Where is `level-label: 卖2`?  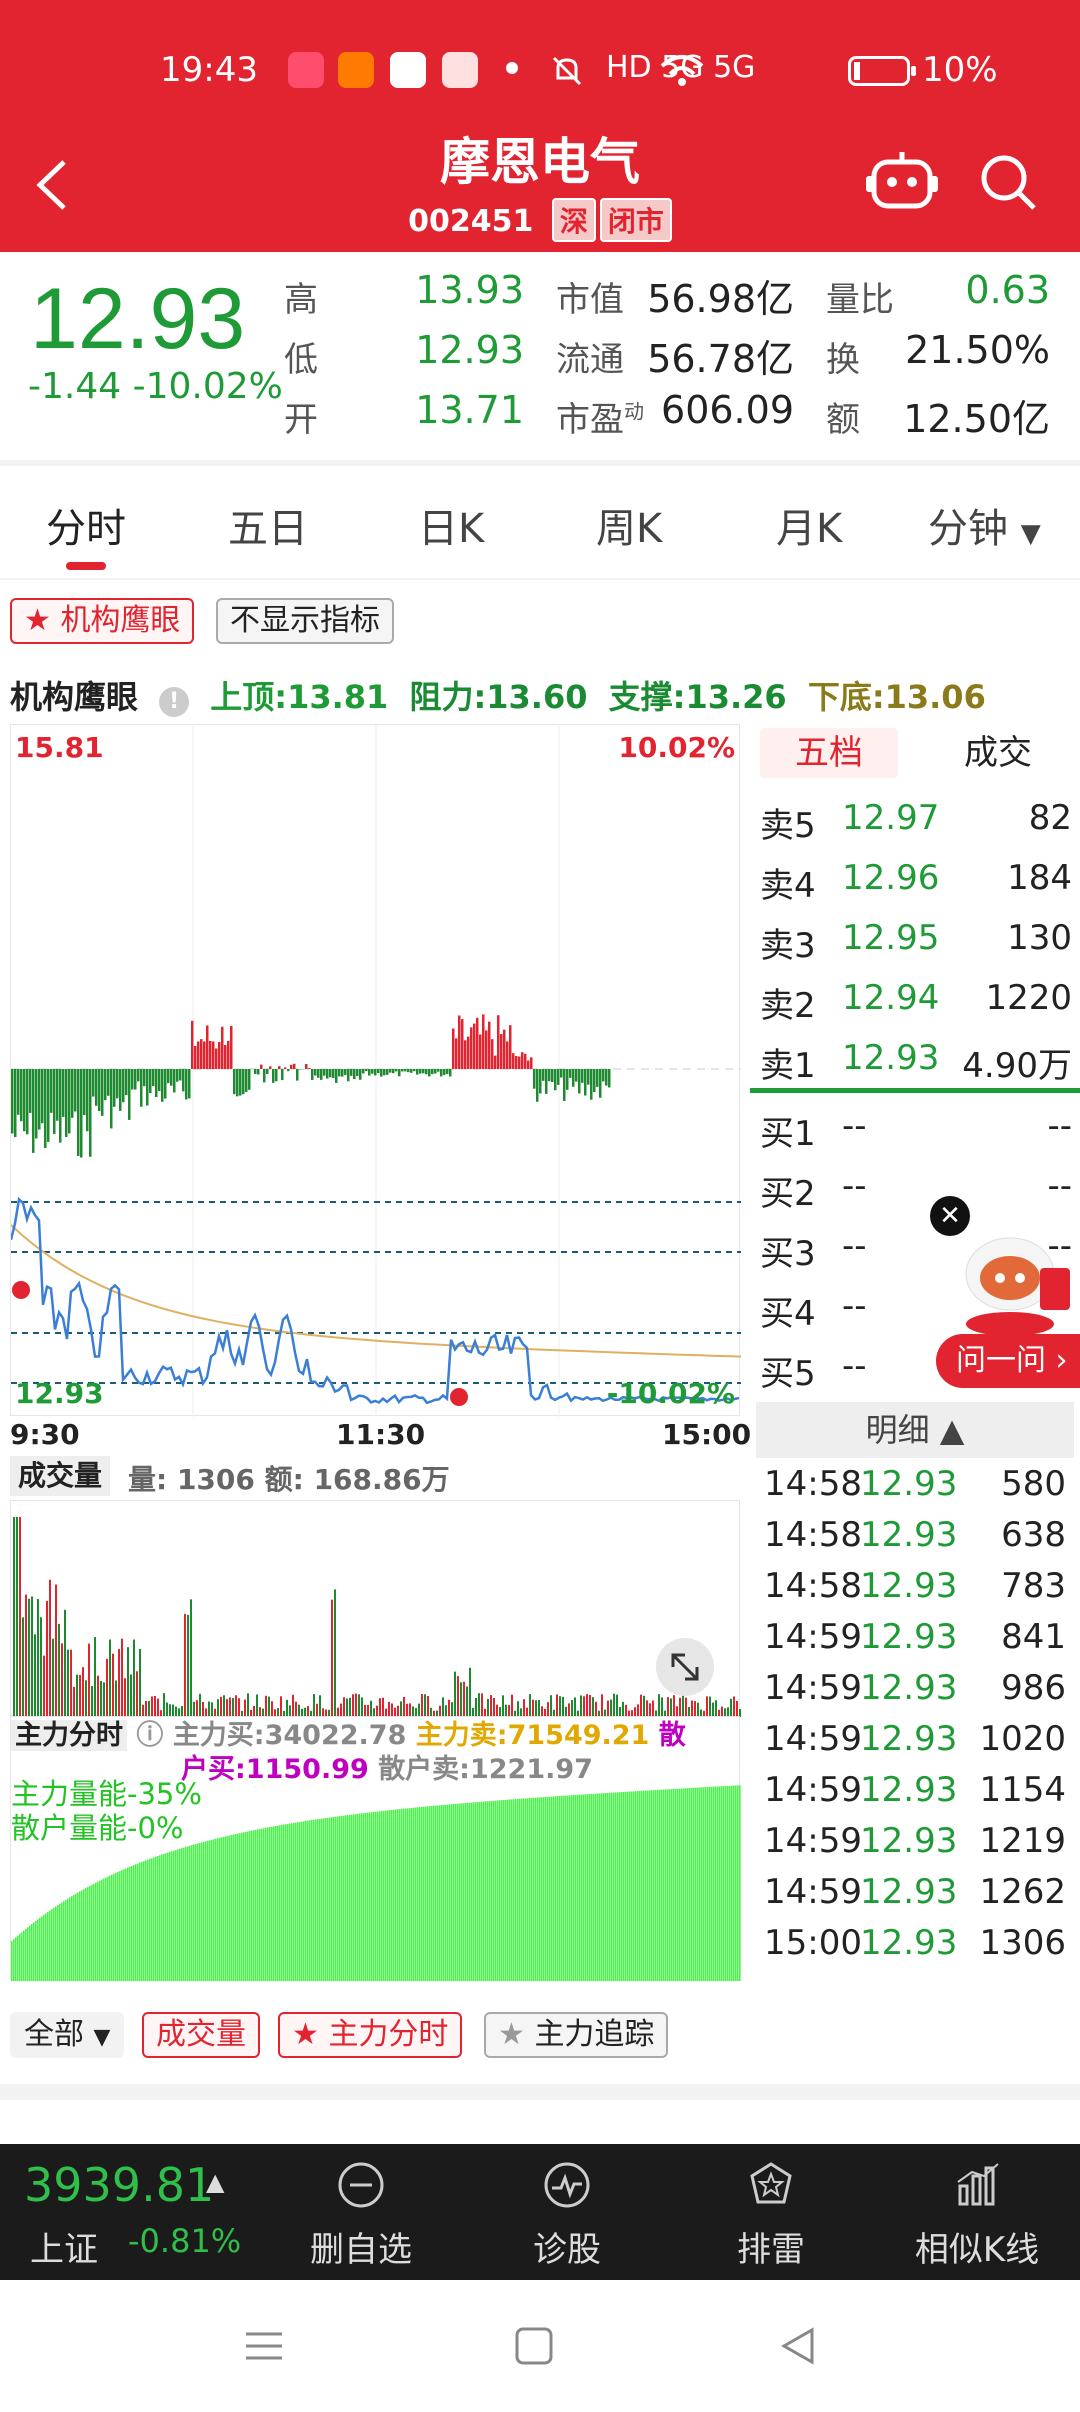
level-label: 卖2 is located at coordinates (788, 1006).